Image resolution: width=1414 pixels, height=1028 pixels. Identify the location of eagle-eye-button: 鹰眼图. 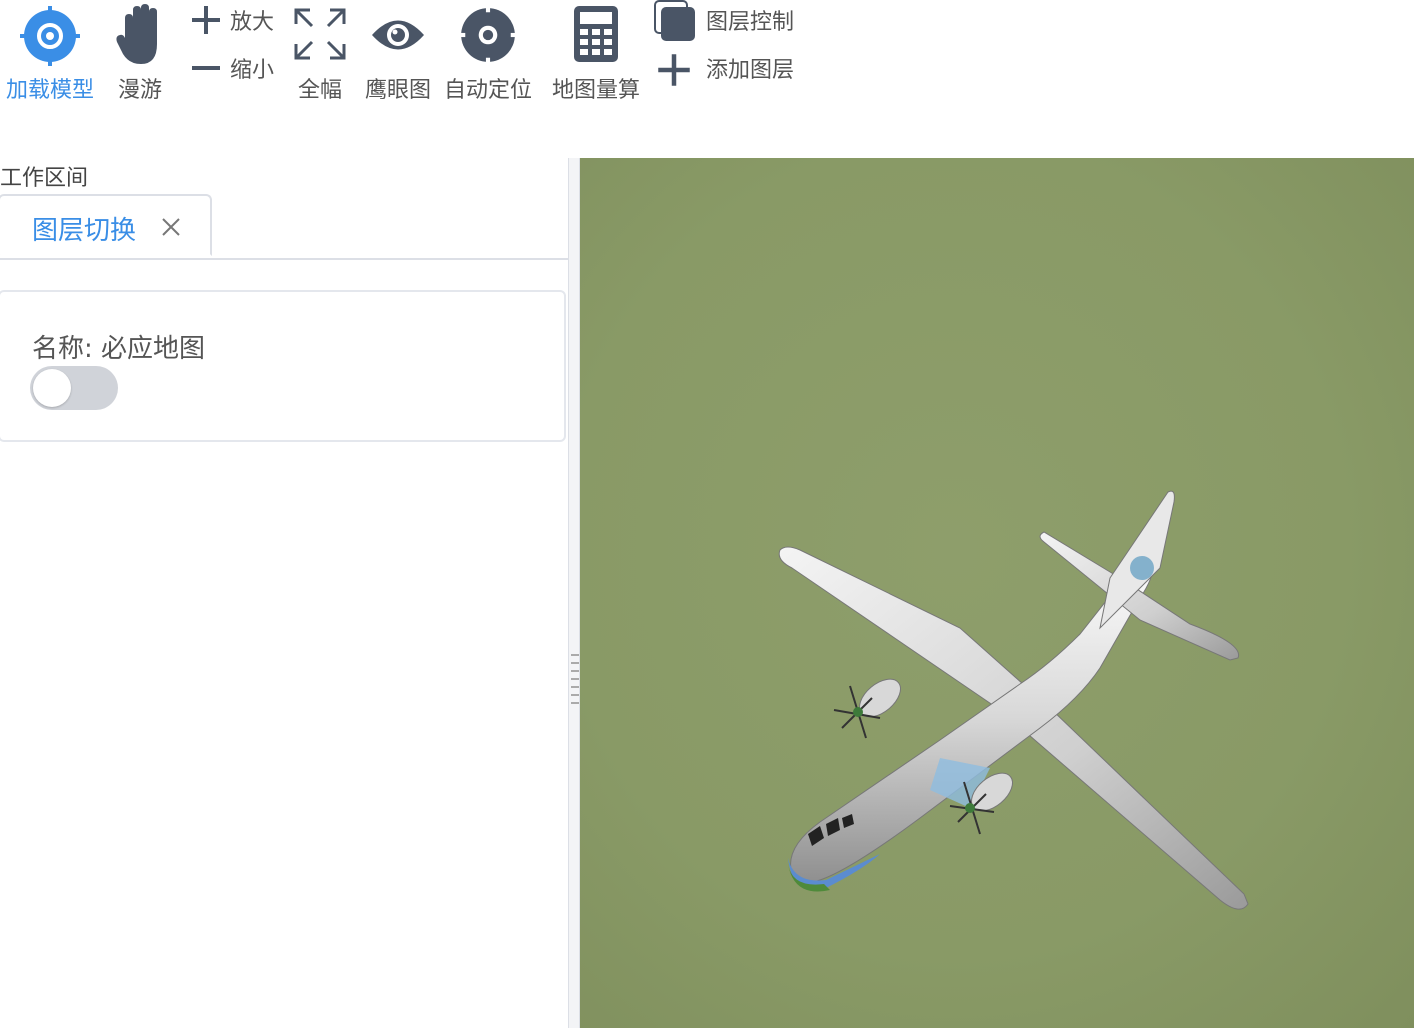
(398, 52).